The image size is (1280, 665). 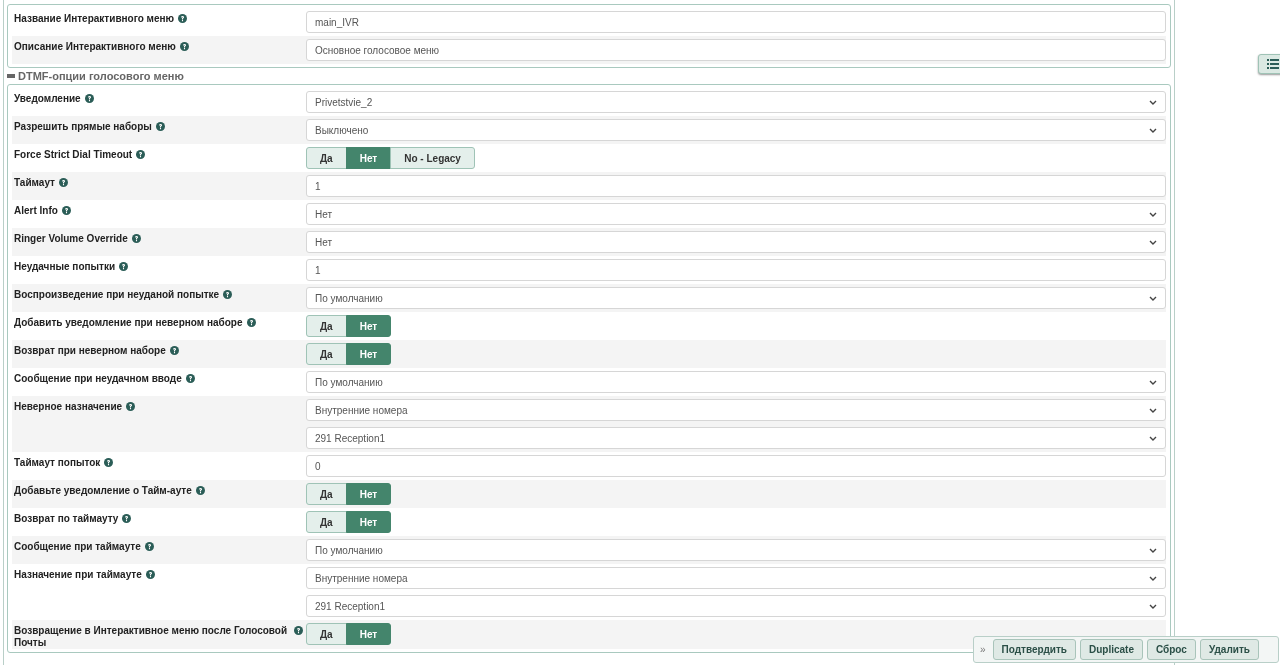 What do you see at coordinates (117, 295) in the screenshot?
I see `field-label: Воспроизведение при неуданой попытке` at bounding box center [117, 295].